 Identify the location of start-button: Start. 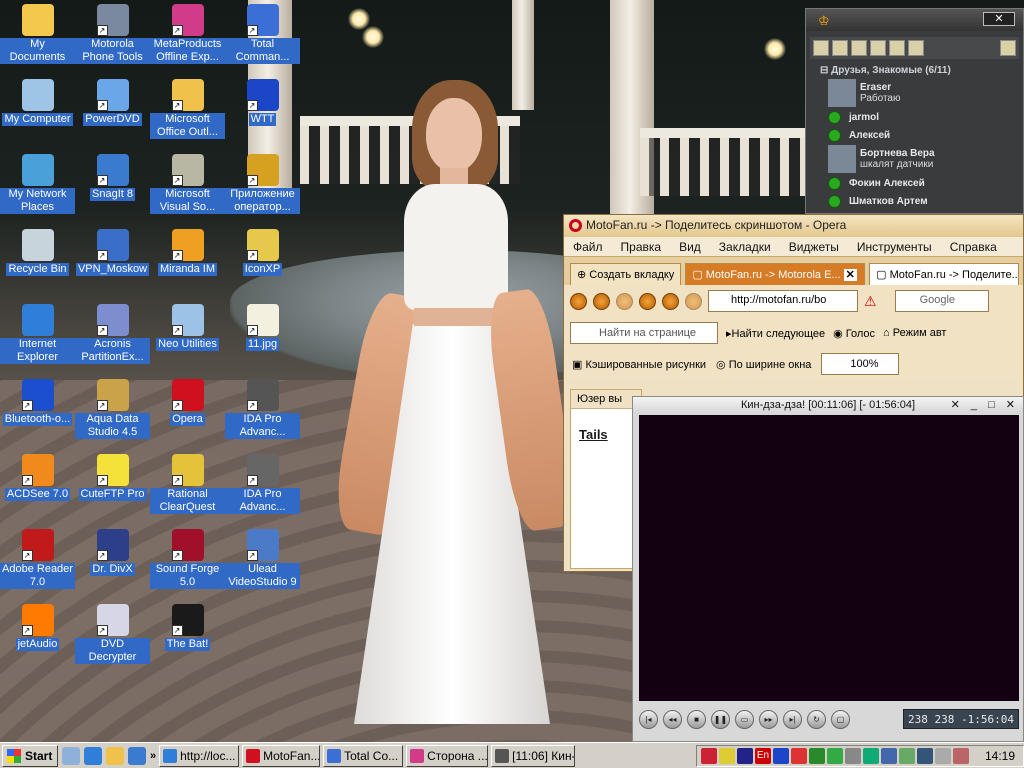
(30, 755).